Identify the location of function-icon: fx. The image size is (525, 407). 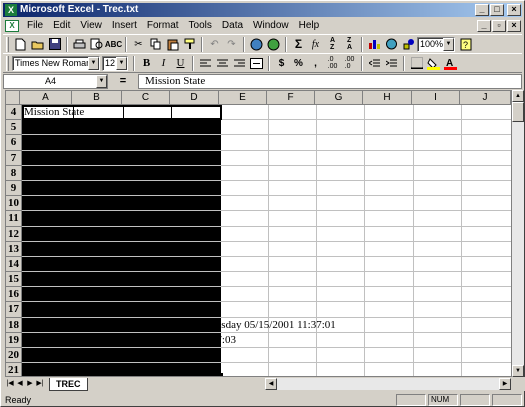
(315, 44).